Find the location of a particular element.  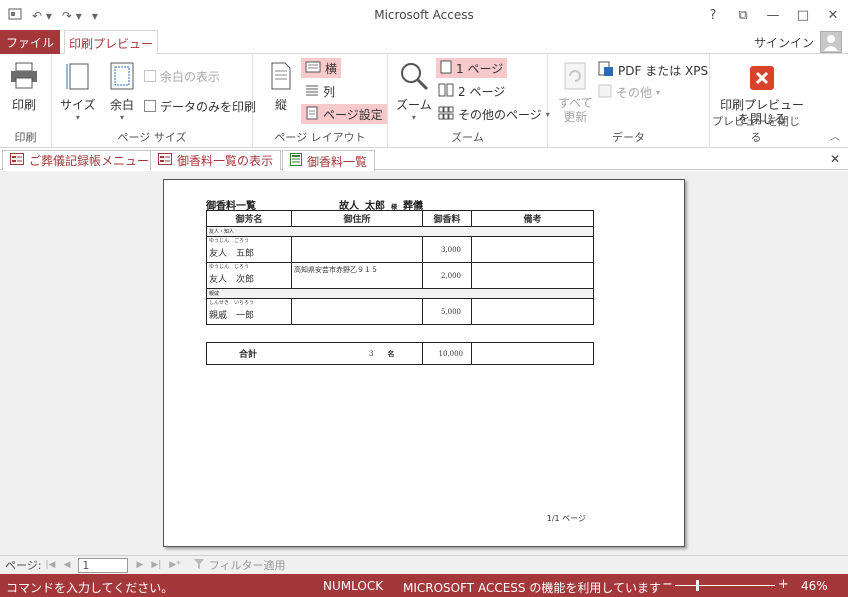

filter-button: フィルター適用 is located at coordinates (239, 565).